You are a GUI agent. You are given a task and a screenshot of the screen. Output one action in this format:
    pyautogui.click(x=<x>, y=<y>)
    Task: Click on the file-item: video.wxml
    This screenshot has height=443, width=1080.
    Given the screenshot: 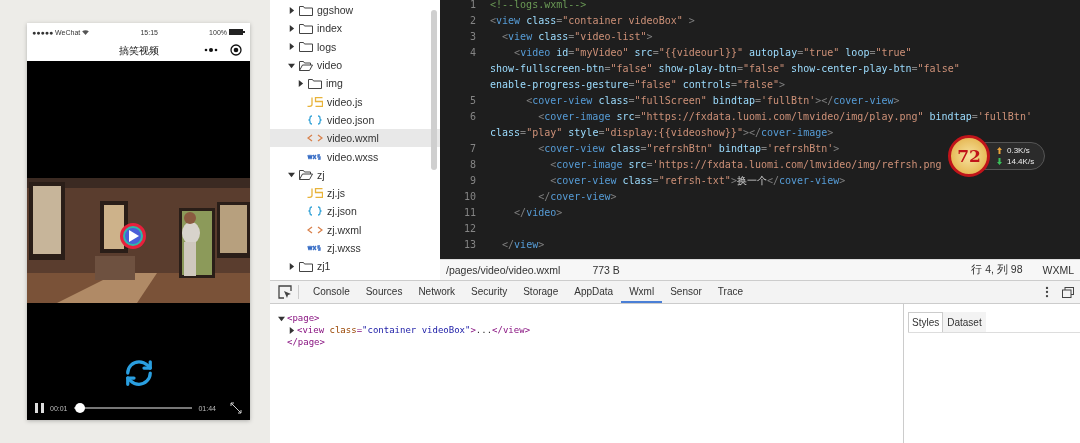 What is the action you would take?
    pyautogui.click(x=355, y=138)
    